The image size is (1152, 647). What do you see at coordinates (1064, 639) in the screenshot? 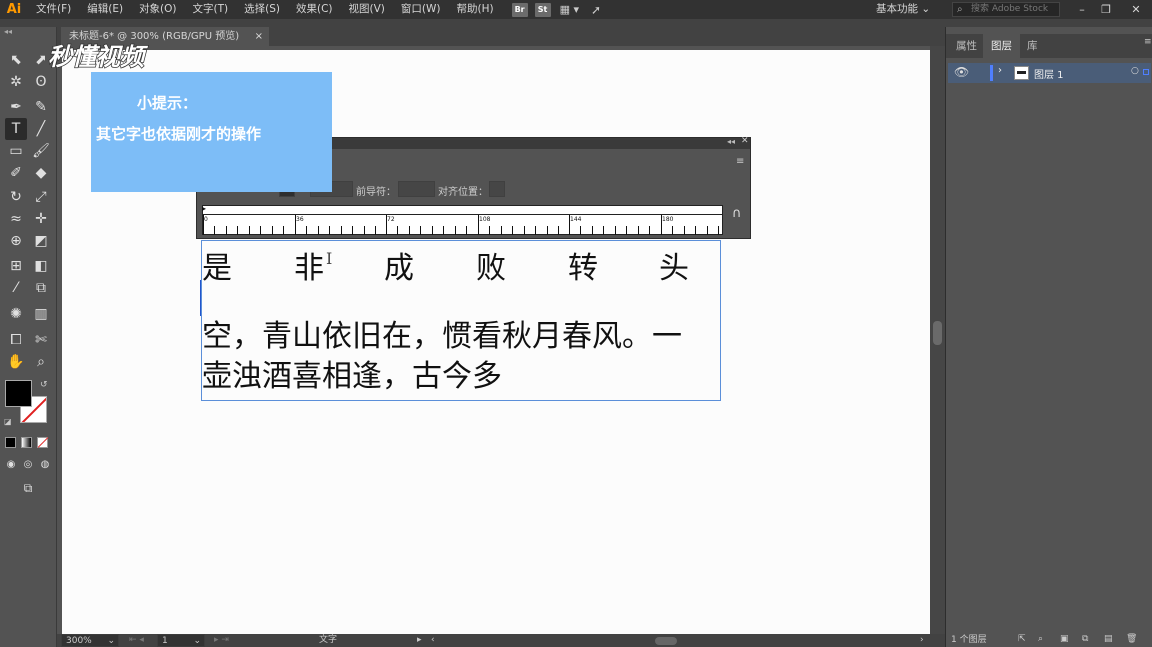
I see `clipping-mask-icon: ▣` at bounding box center [1064, 639].